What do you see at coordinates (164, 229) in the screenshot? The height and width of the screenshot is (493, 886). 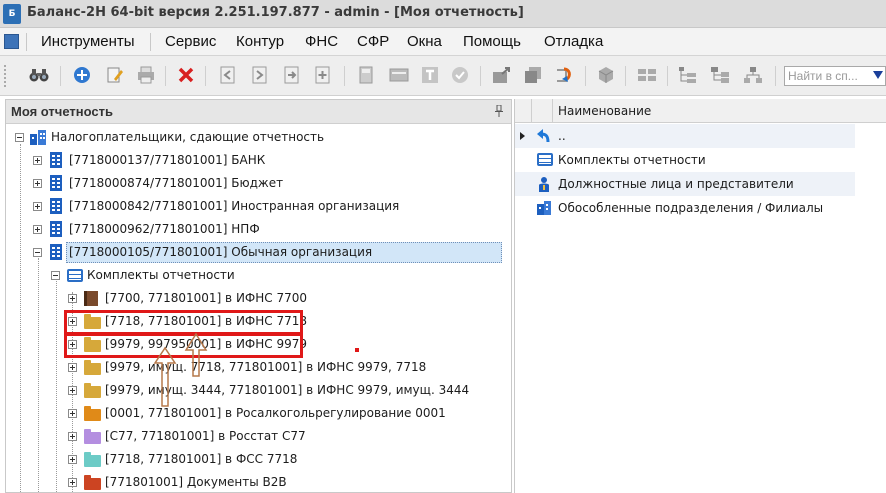 I see `tree-node-label: [7718000962/771801001] НПФ` at bounding box center [164, 229].